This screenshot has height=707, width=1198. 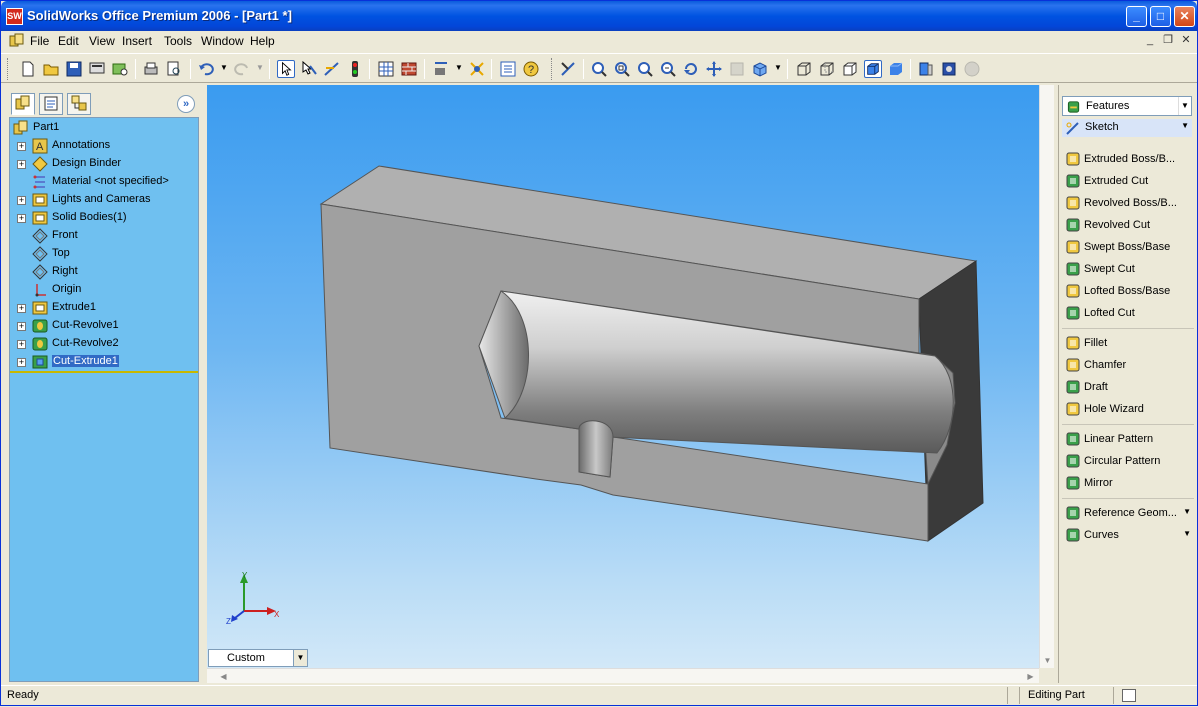 What do you see at coordinates (531, 69) in the screenshot?
I see `help-icon: ?` at bounding box center [531, 69].